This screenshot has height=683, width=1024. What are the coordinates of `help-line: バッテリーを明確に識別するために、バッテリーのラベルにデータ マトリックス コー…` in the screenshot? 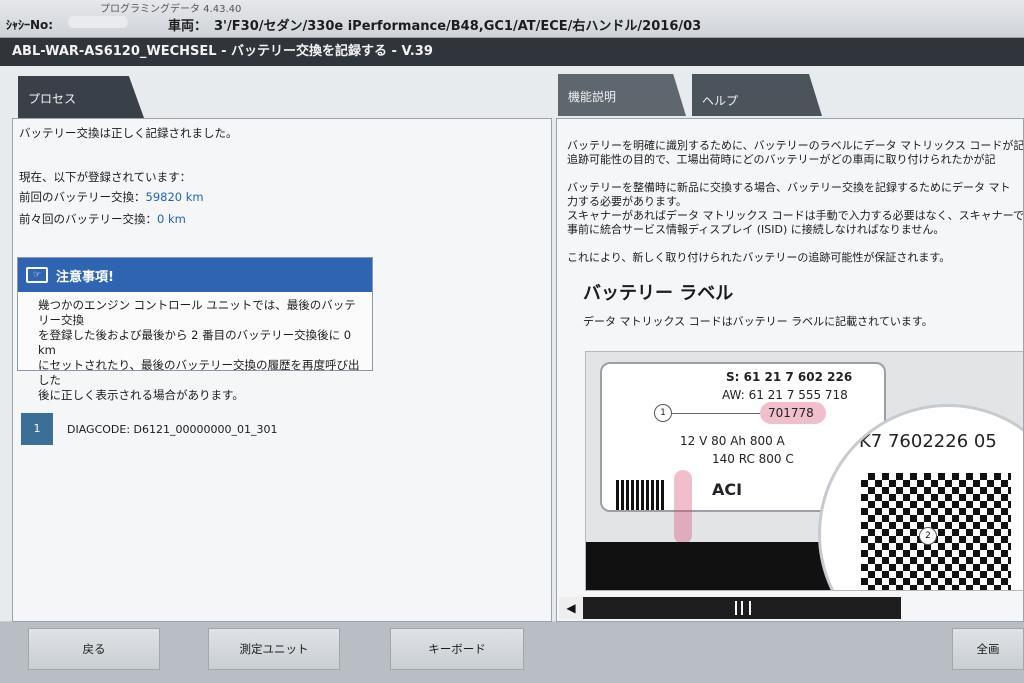 It's located at (795, 145).